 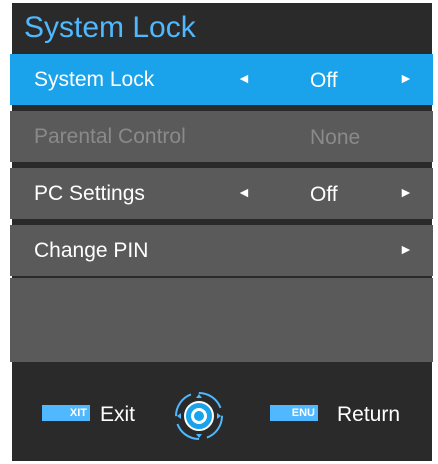 What do you see at coordinates (110, 27) in the screenshot?
I see `menu-title: System Lock` at bounding box center [110, 27].